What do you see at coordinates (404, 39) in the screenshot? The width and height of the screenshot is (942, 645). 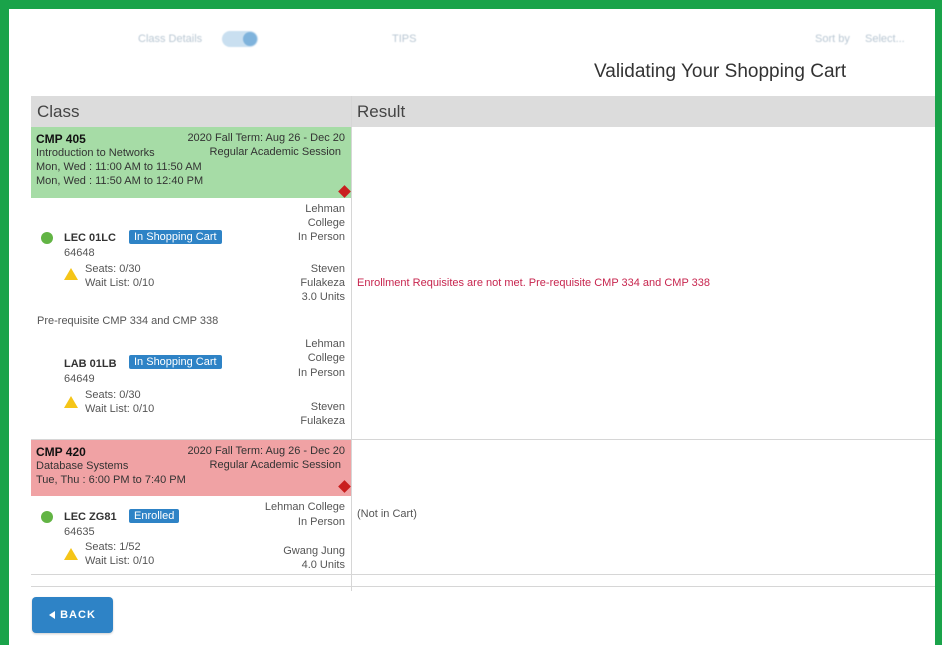 I see `tips-link: TIPS` at bounding box center [404, 39].